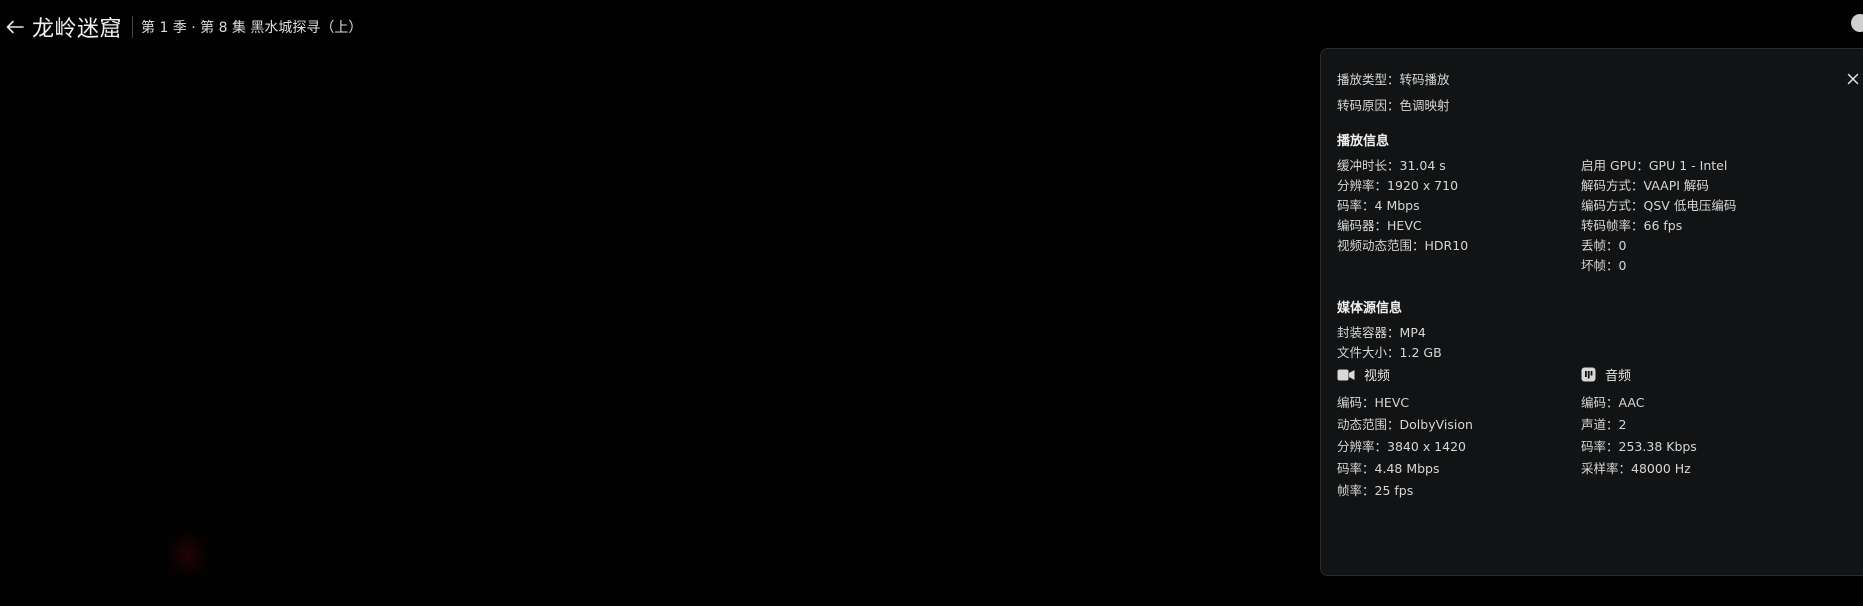  I want to click on dynamic-range-row: 视频动态范围HDR10, so click(1402, 244).